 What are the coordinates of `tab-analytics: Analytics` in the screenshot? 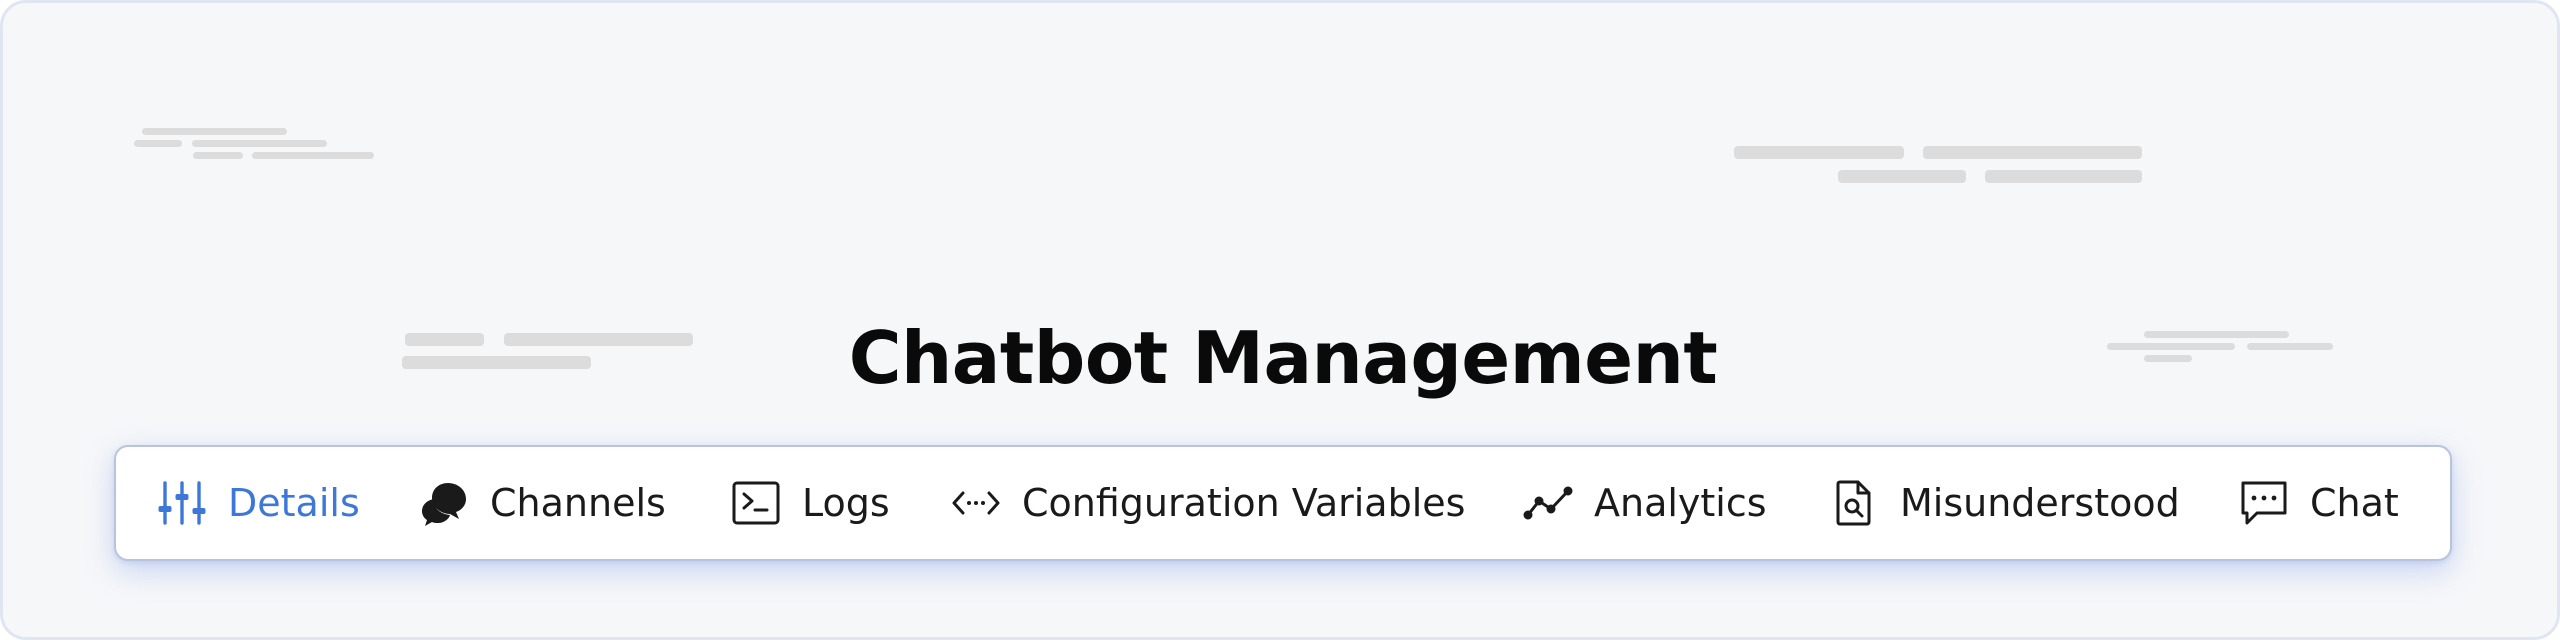 It's located at (1644, 503).